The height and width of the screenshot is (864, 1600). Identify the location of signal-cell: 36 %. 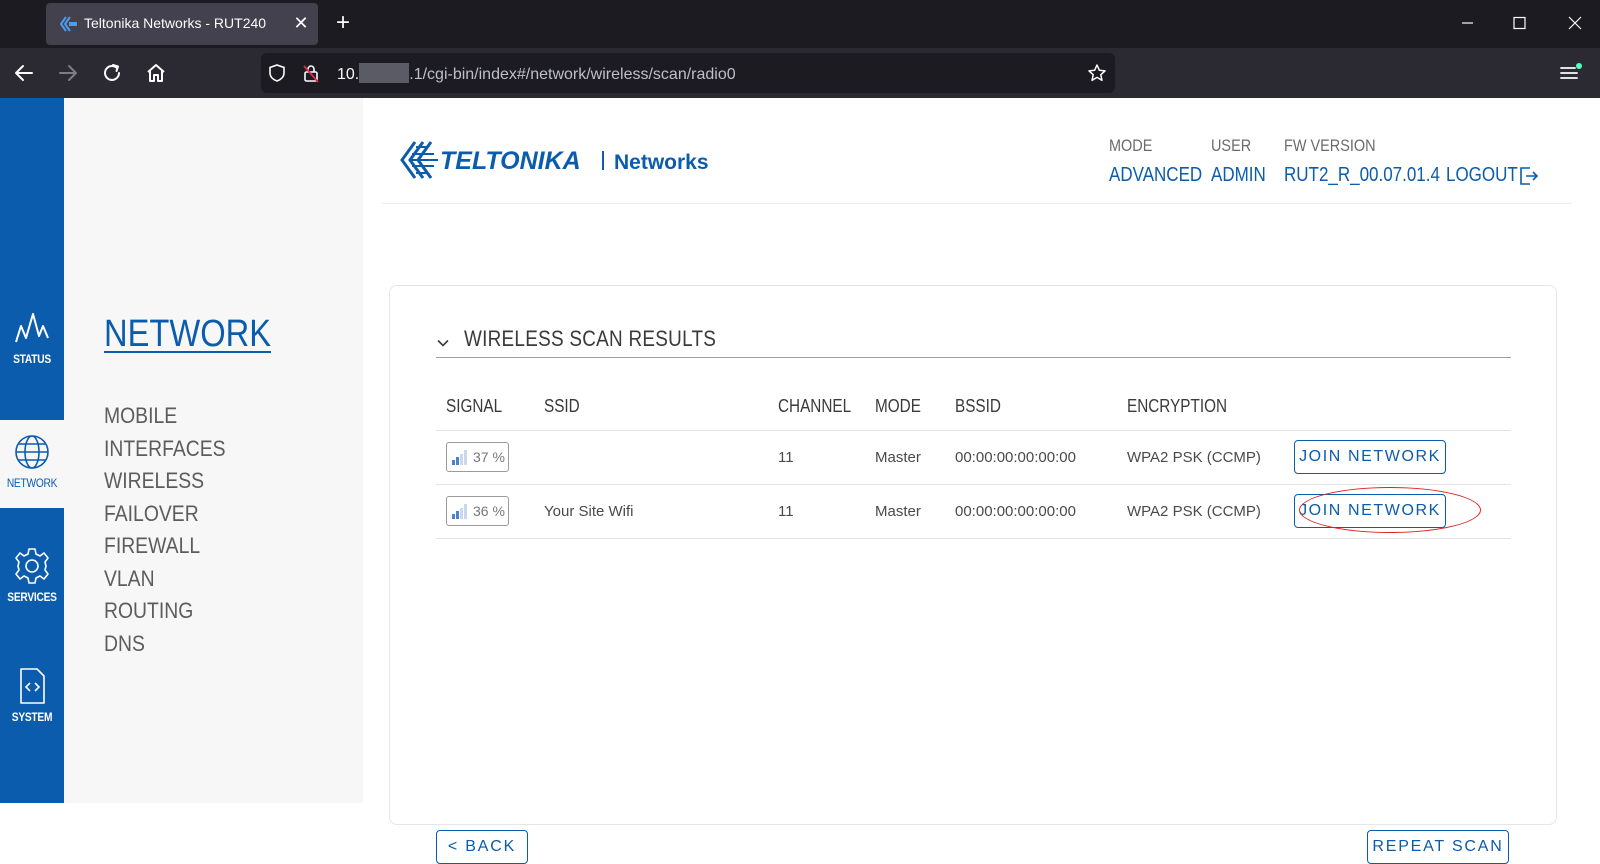
(485, 511).